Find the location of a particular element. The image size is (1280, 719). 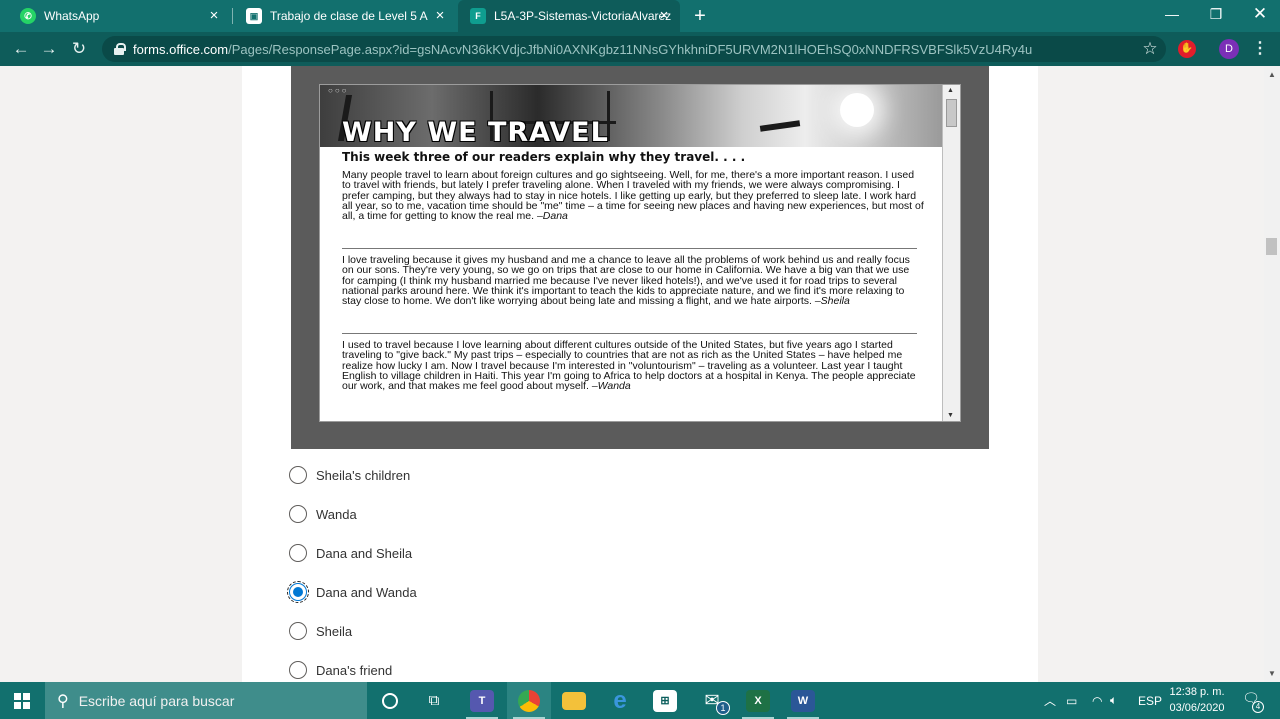

action-center-button: 🗨︎ 4 is located at coordinates (1252, 701).